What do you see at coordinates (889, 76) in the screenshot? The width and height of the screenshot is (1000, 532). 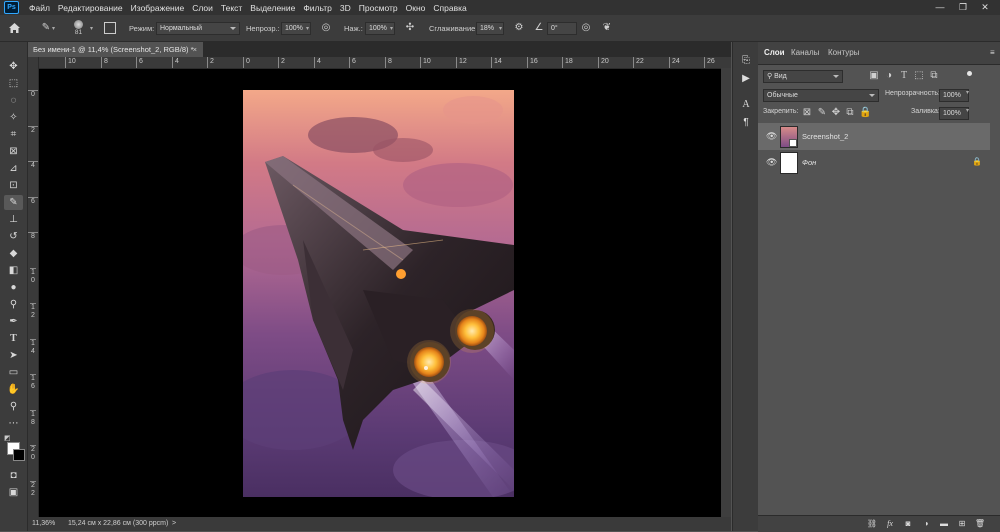 I see `filter-adjustment-icon: ◑` at bounding box center [889, 76].